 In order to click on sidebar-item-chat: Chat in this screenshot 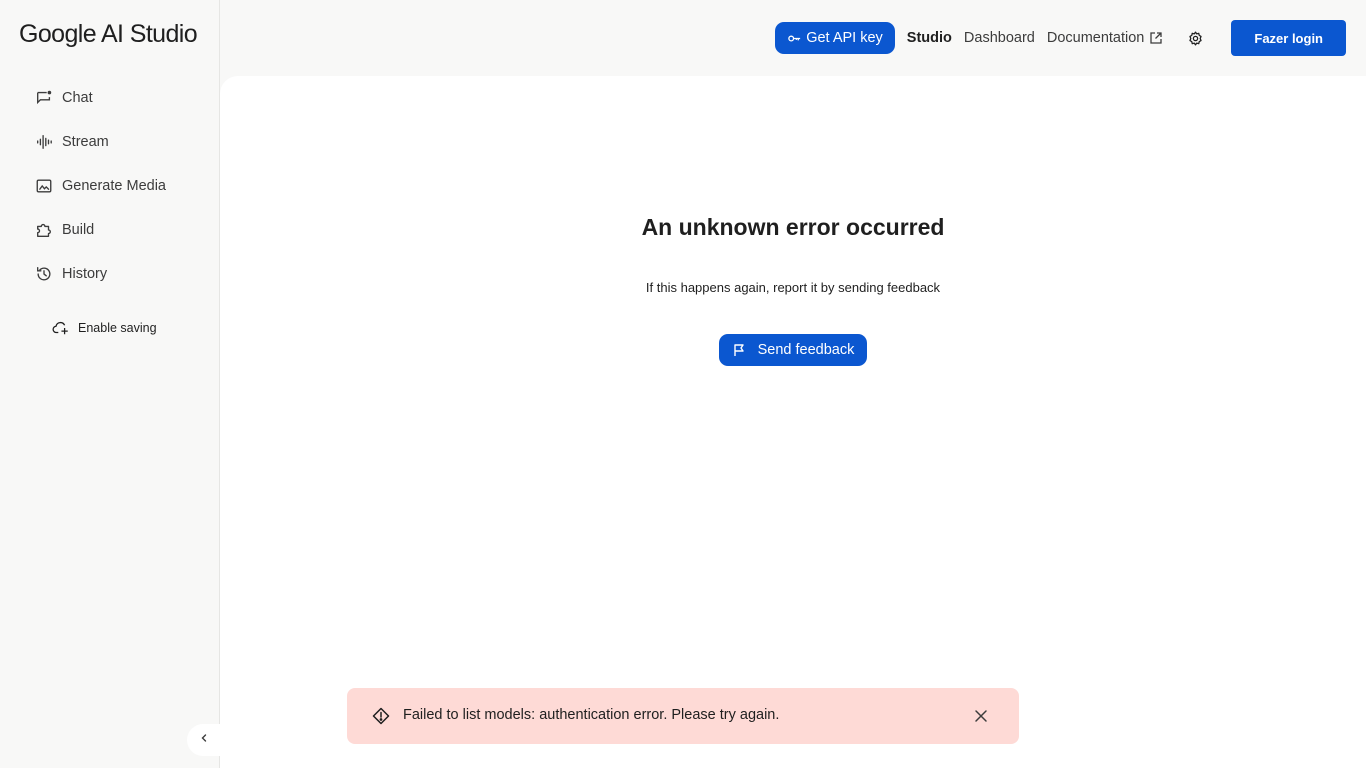, I will do `click(63, 98)`.